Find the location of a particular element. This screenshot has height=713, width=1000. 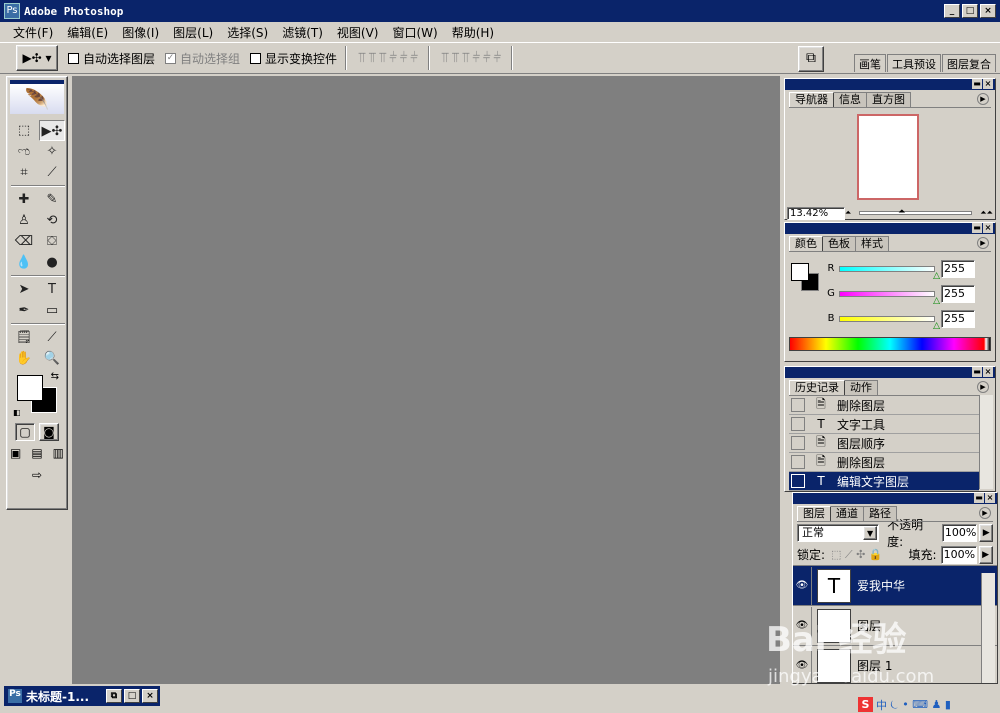

ime-language-label: 中 is located at coordinates (881, 705).